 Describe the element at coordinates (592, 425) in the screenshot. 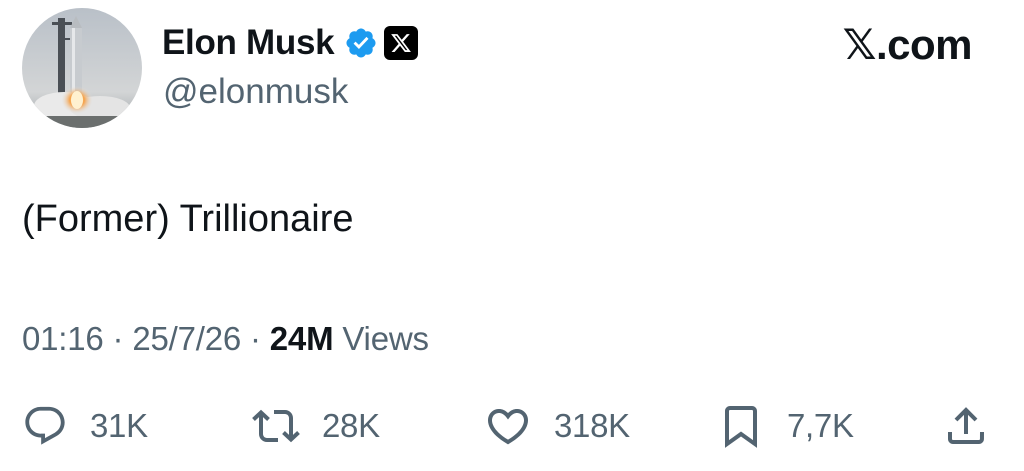

I see `like-count: 318K` at that location.